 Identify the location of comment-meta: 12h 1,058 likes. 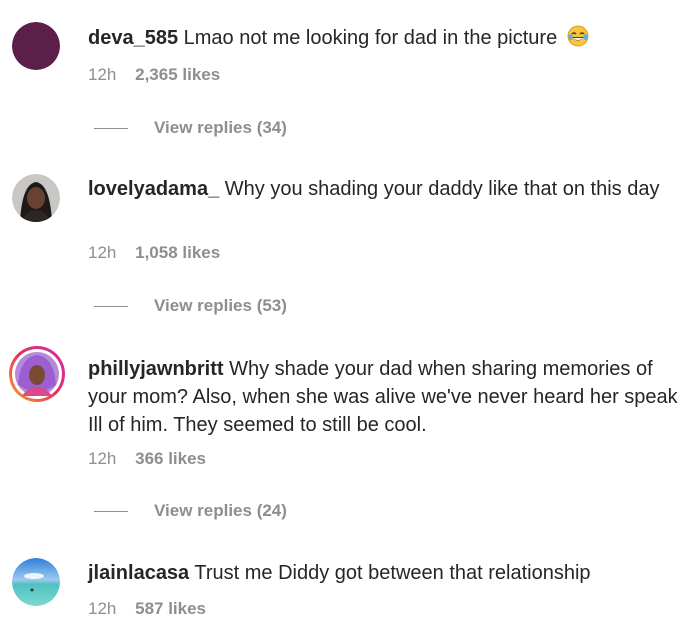
(154, 253).